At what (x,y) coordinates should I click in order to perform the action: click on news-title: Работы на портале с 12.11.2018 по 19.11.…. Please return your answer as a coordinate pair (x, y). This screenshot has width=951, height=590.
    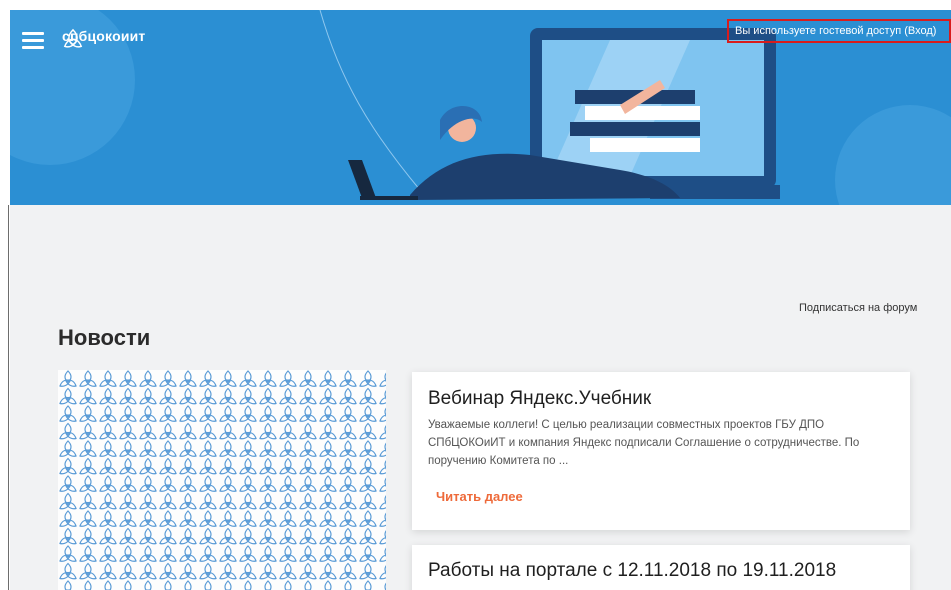
    Looking at the image, I should click on (632, 571).